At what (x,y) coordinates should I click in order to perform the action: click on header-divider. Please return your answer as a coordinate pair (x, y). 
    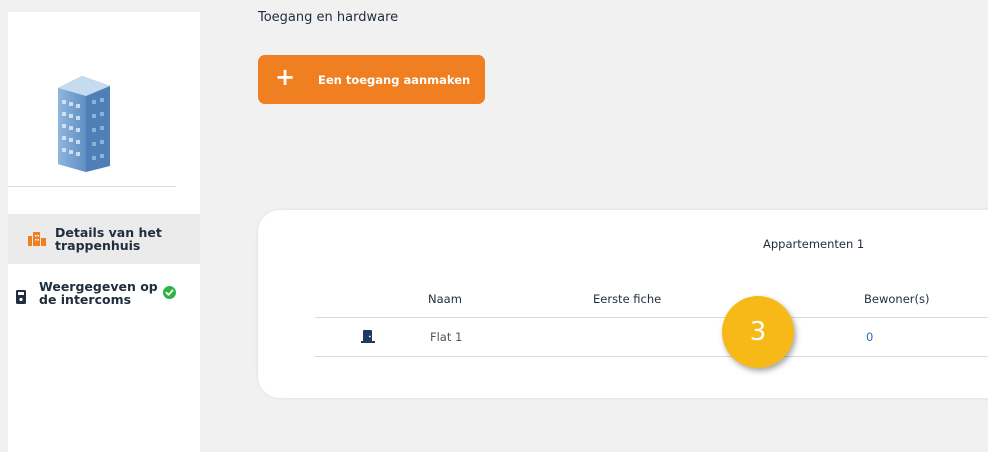
    Looking at the image, I should click on (651, 317).